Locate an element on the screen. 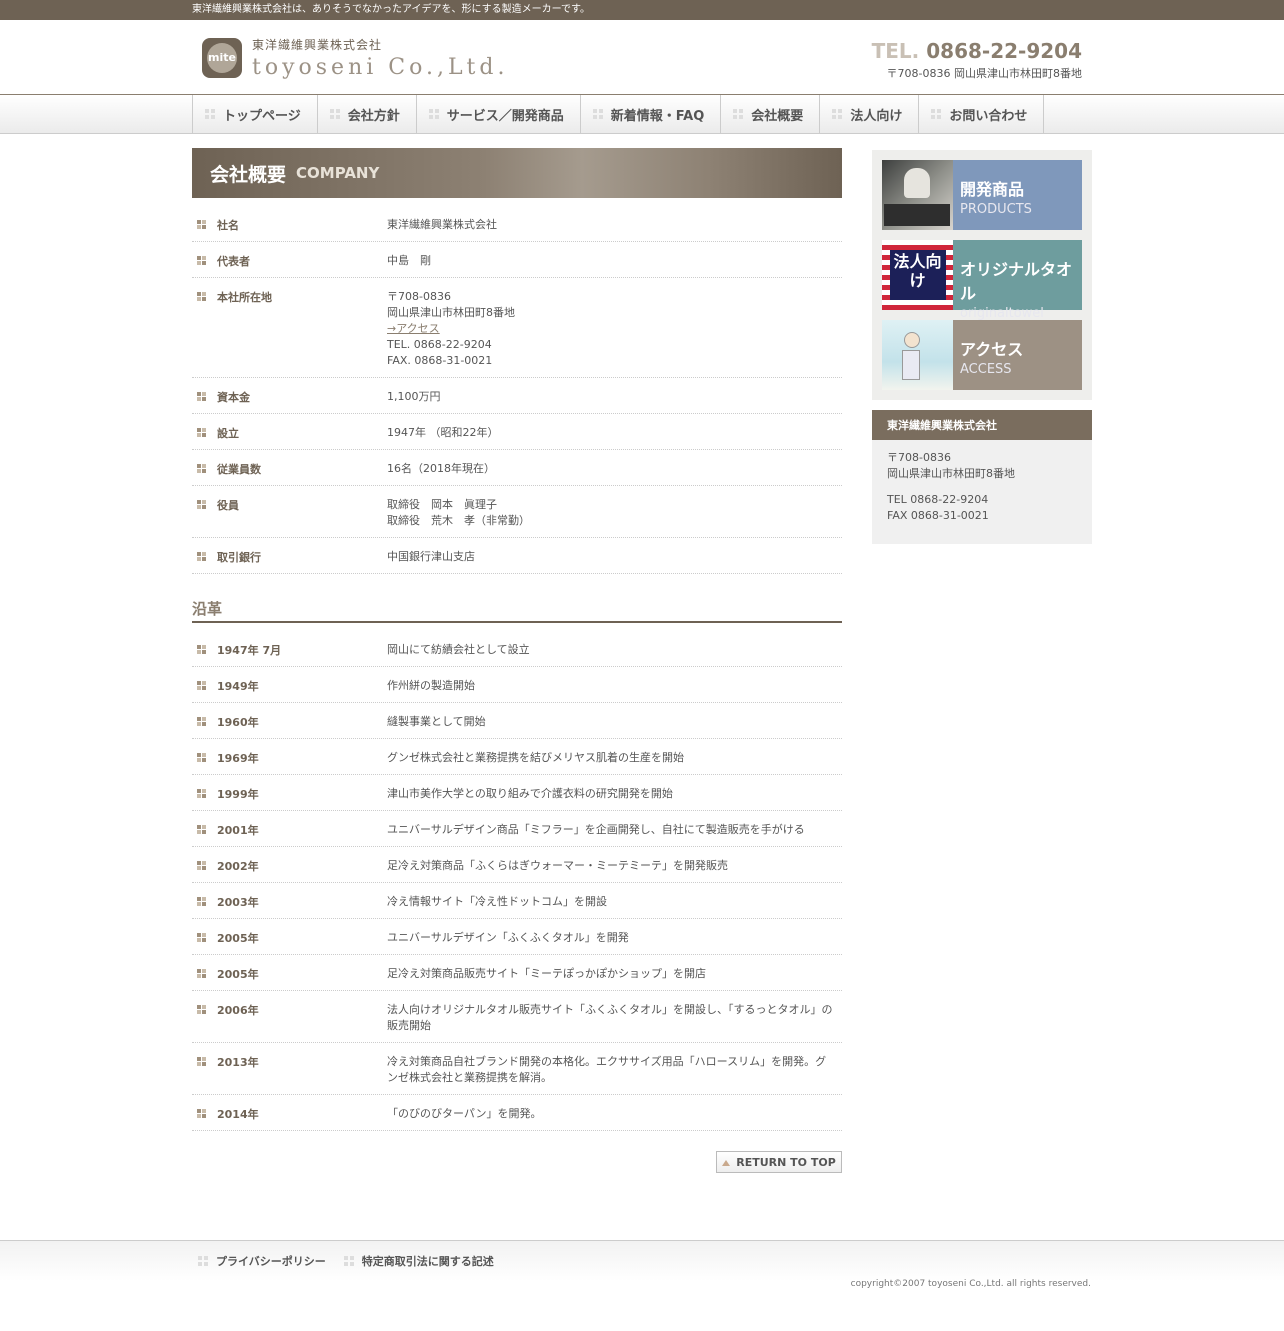  info-row: 社名 東洋繊維興業株式会社 is located at coordinates (517, 224).